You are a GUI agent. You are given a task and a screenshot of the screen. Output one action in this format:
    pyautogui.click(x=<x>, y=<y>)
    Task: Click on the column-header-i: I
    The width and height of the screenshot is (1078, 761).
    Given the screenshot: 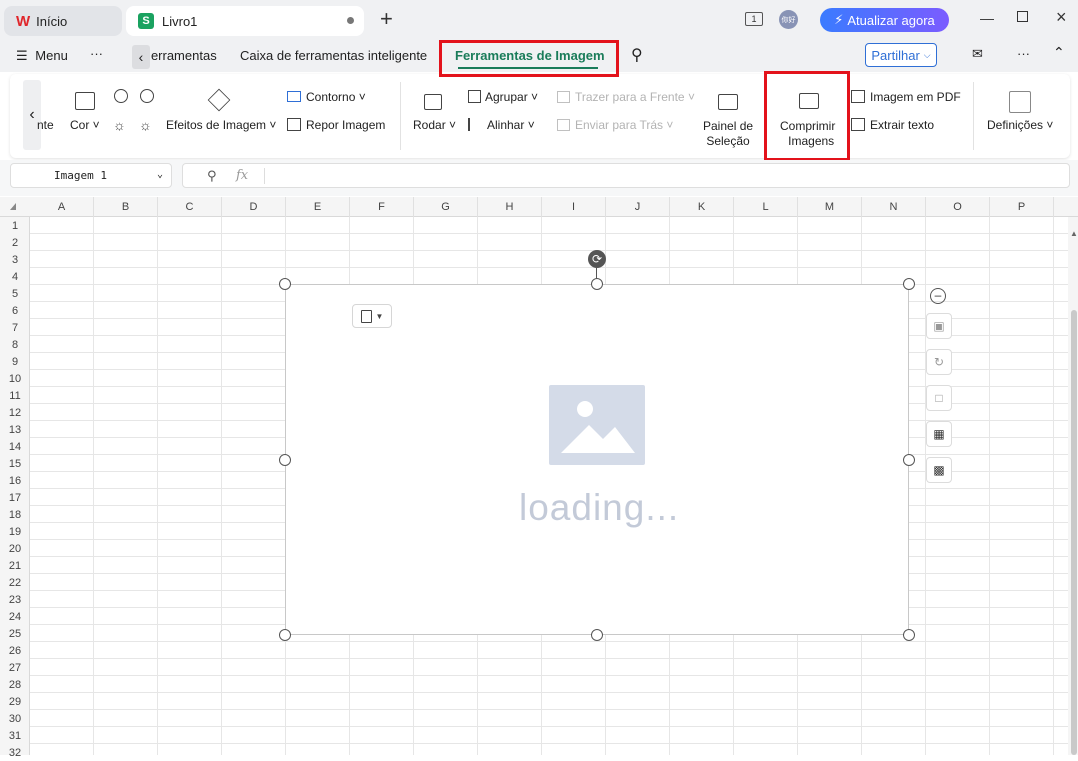 What is the action you would take?
    pyautogui.click(x=574, y=207)
    